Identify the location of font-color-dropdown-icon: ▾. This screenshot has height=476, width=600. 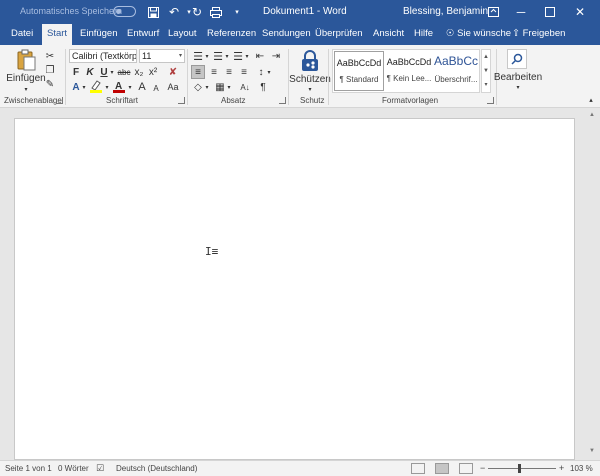
(130, 87).